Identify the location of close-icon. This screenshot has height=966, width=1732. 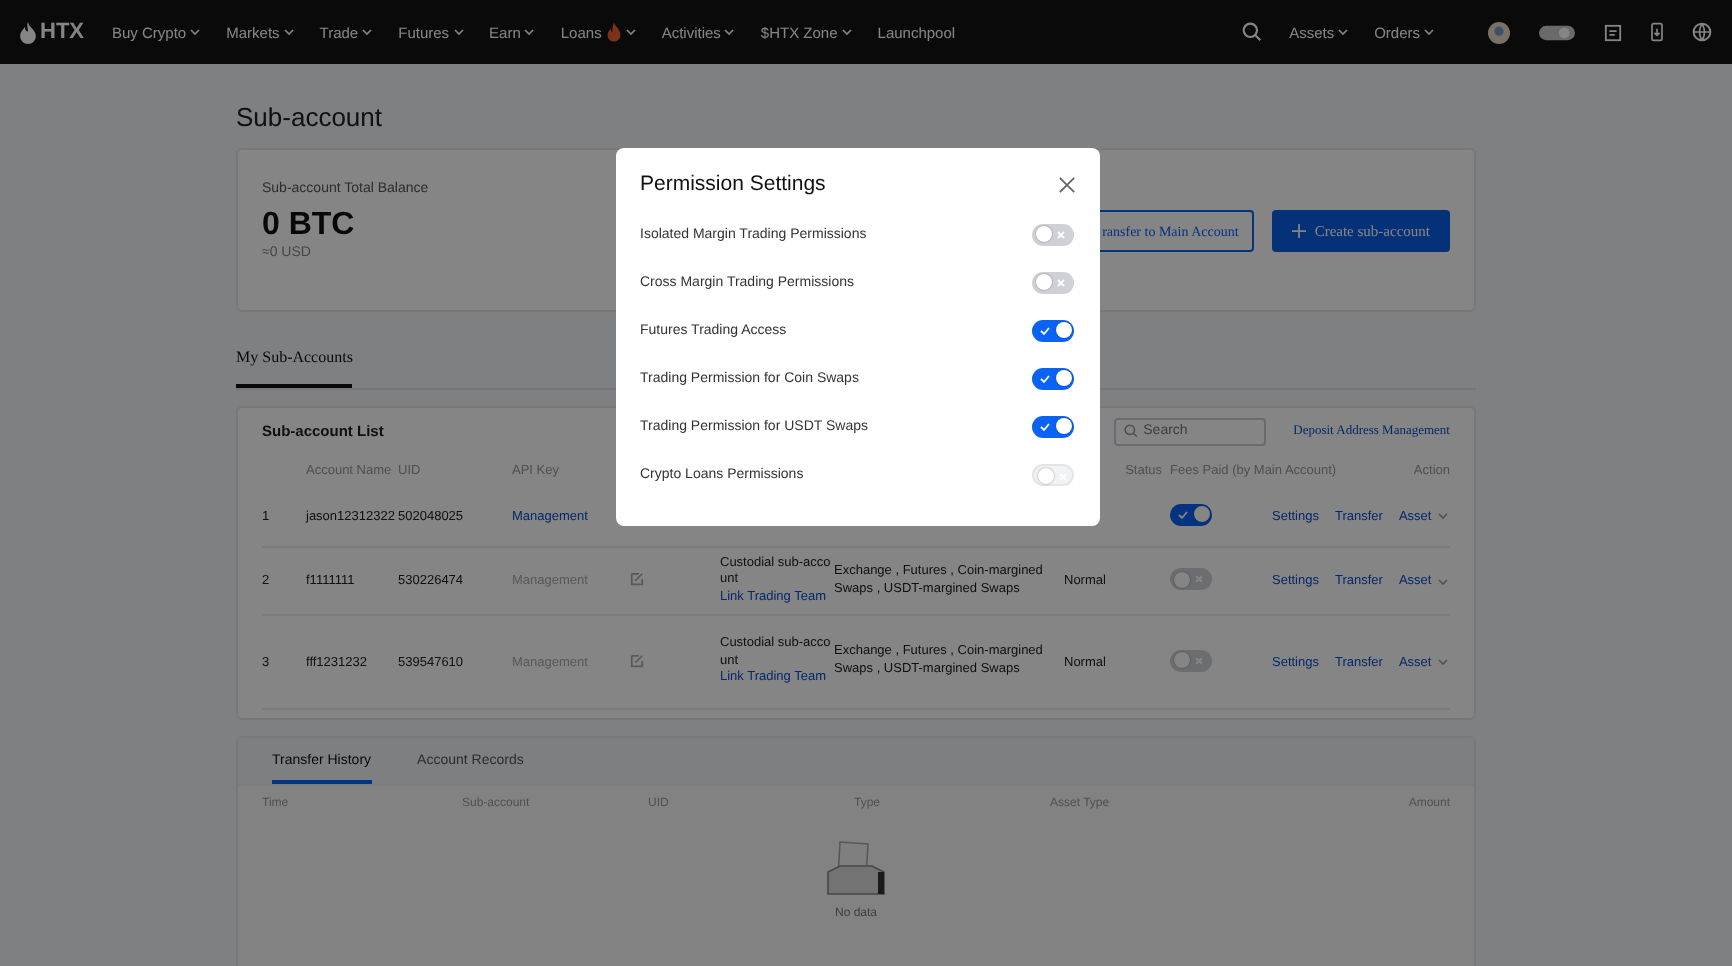
(1067, 184).